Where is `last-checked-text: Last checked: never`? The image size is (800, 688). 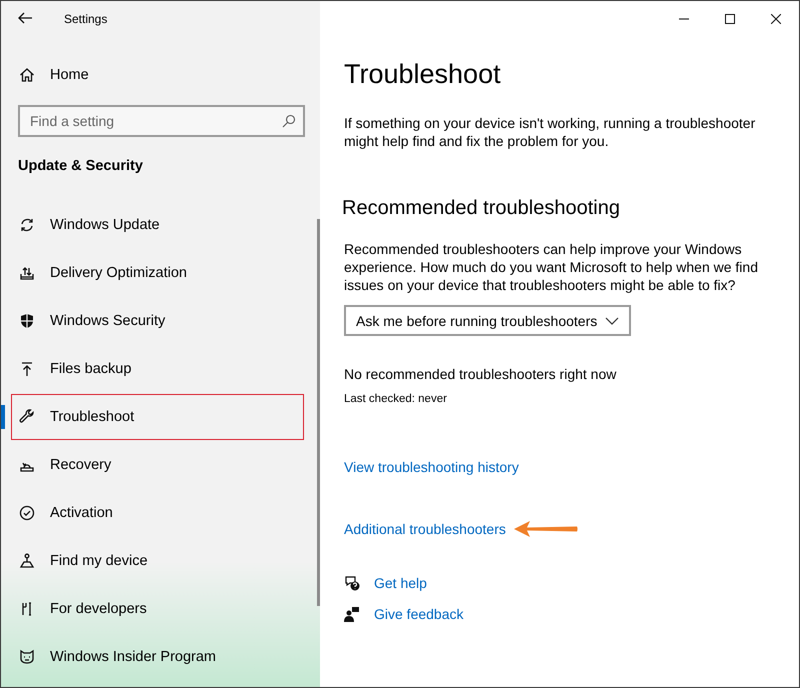 last-checked-text: Last checked: never is located at coordinates (396, 399).